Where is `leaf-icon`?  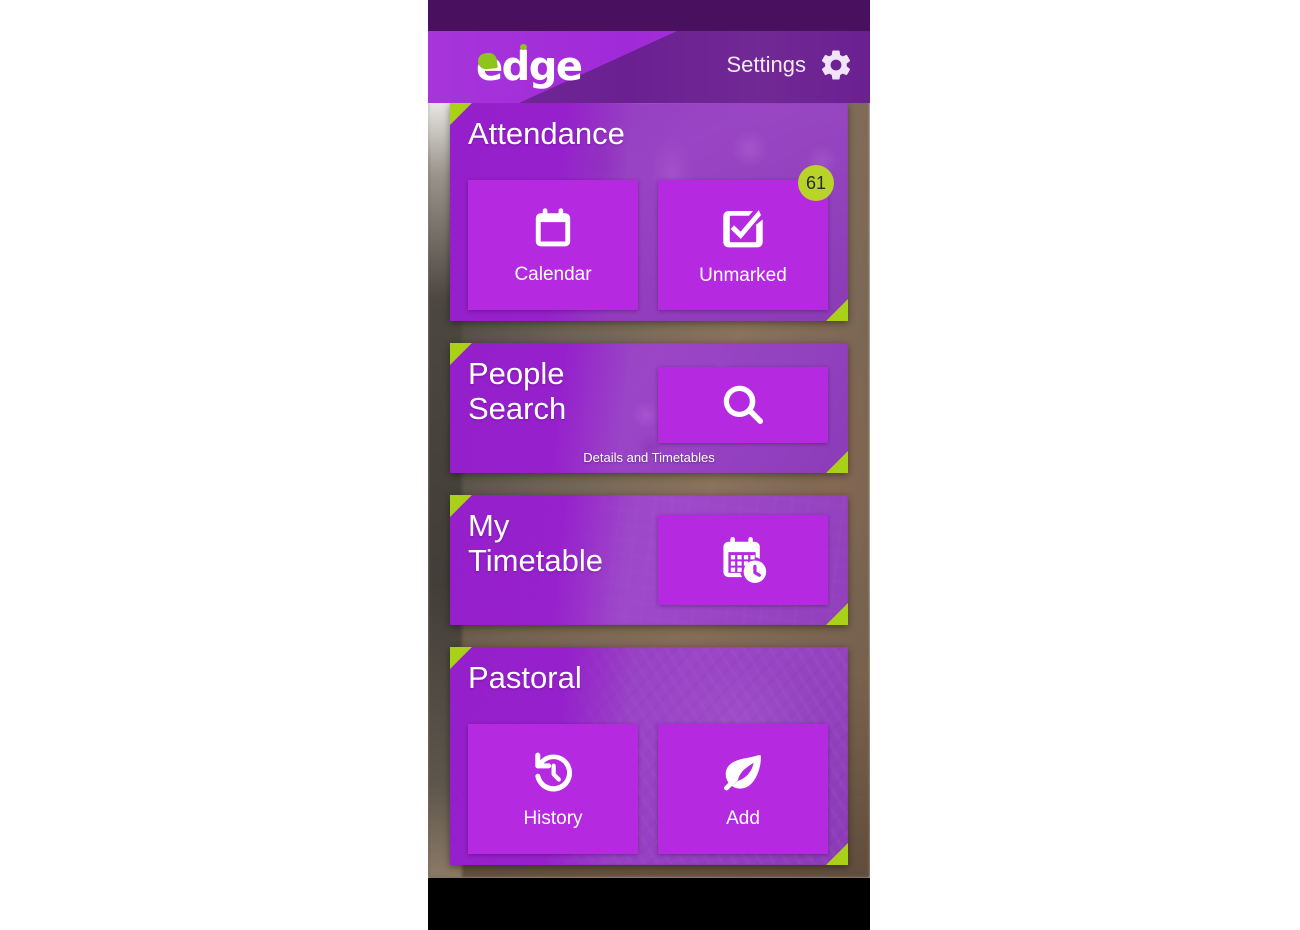
leaf-icon is located at coordinates (742, 773).